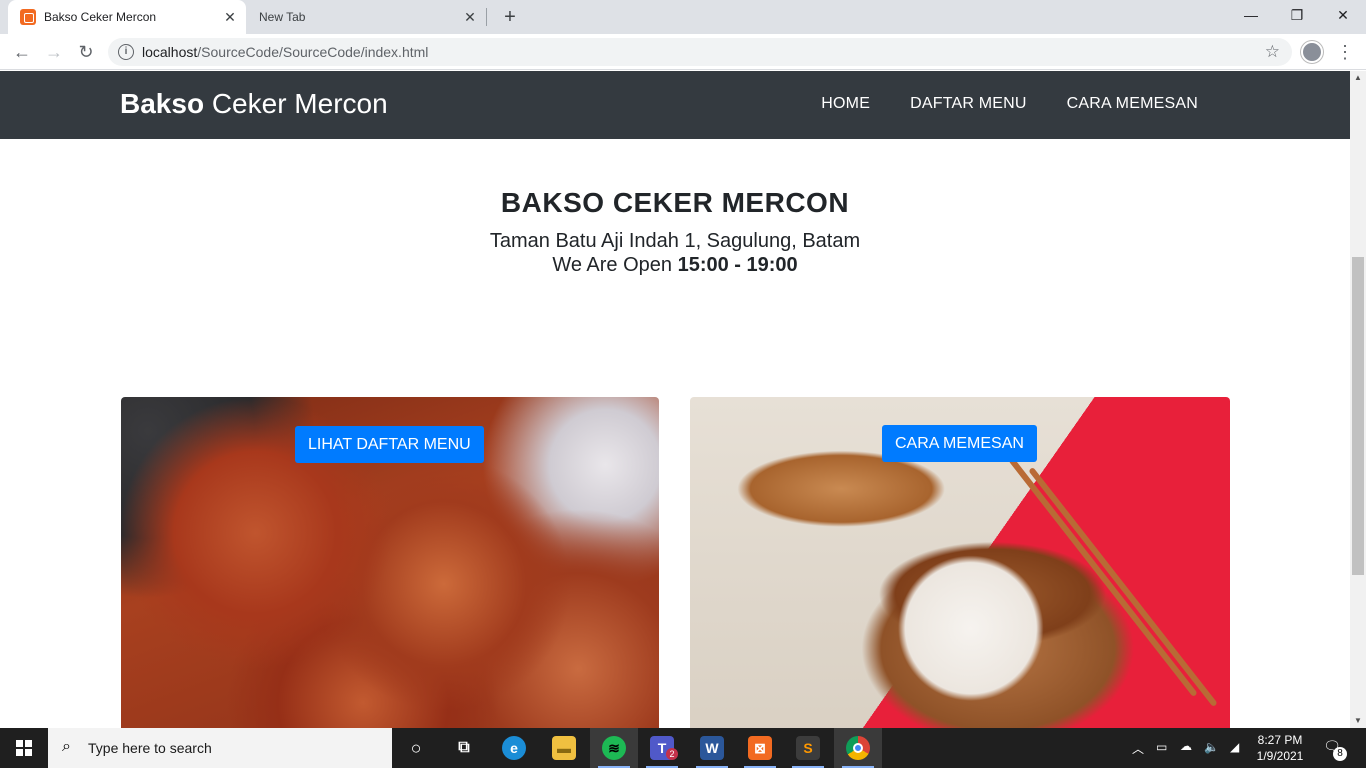 The image size is (1366, 768). Describe the element at coordinates (367, 17) in the screenshot. I see `tab-new-tab: New Tab ✕` at that location.